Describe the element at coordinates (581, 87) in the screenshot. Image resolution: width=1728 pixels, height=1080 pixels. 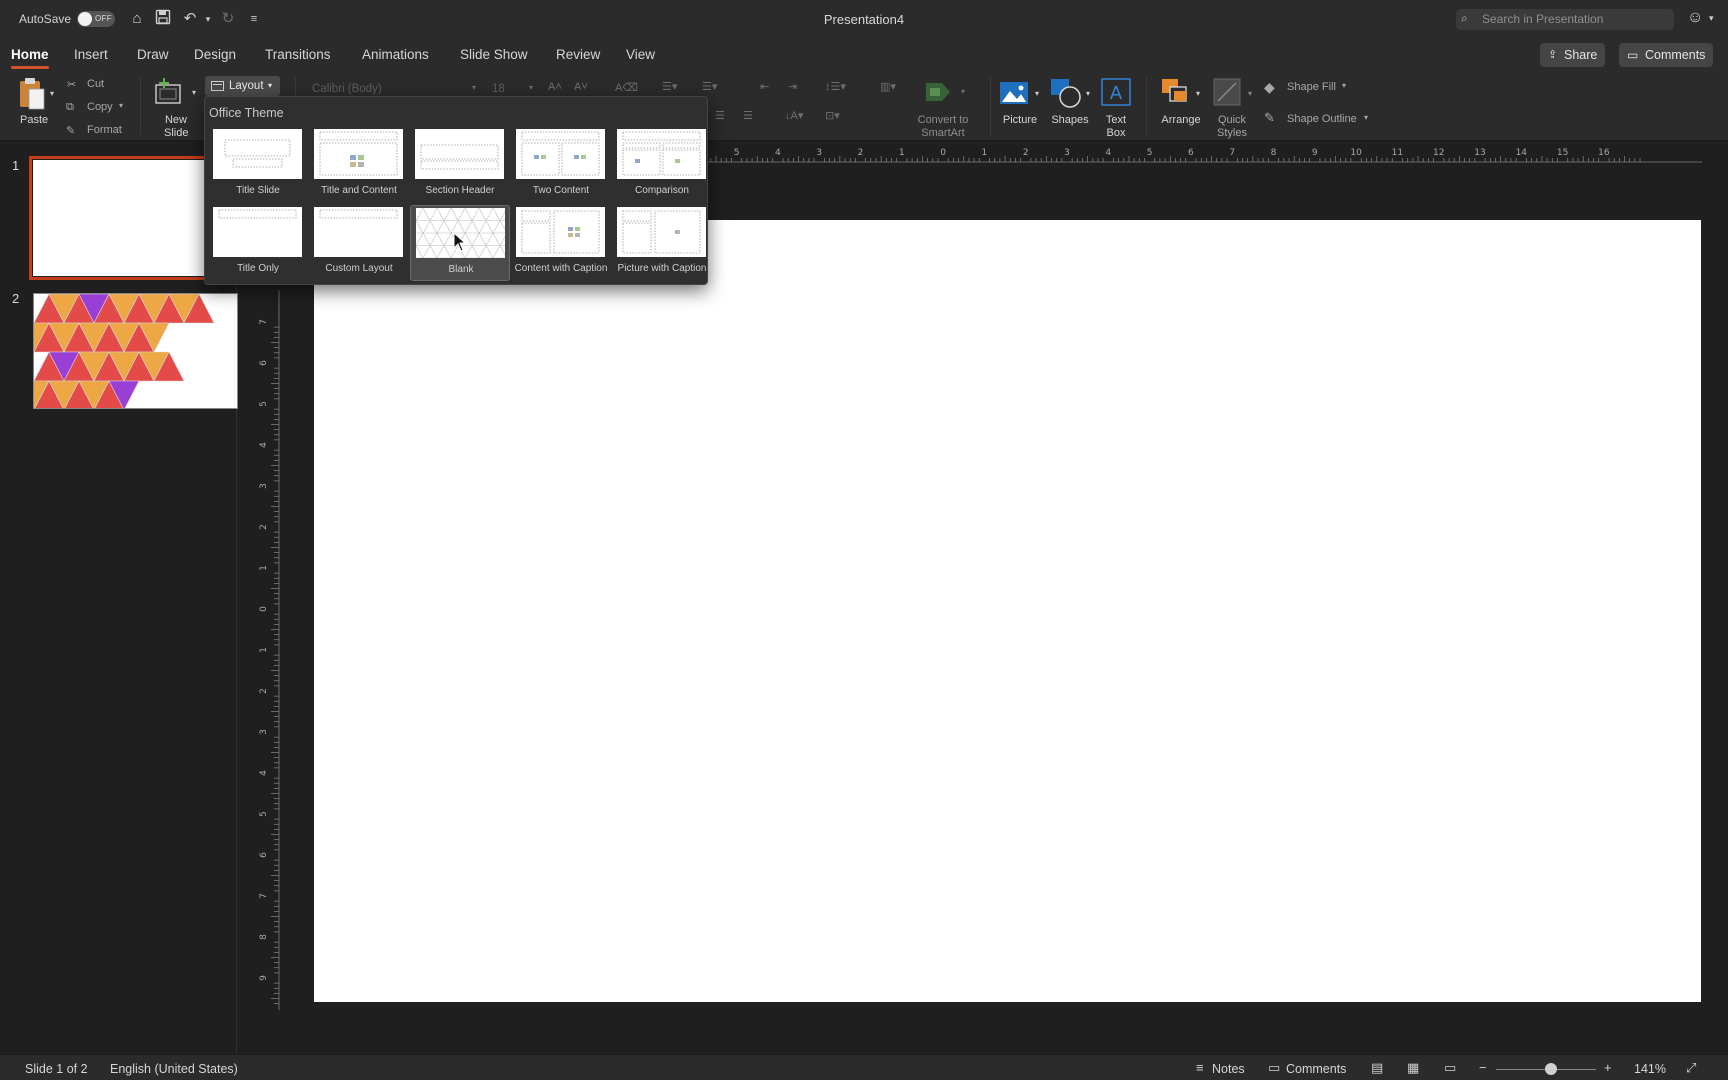
I see `decrease-font-icon: A˅` at that location.